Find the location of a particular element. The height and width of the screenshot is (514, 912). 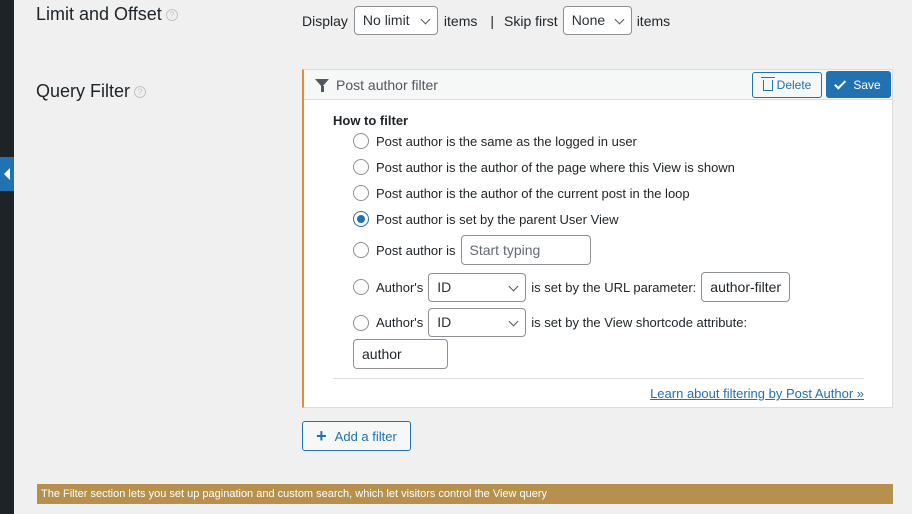

add-filter-button: + Add a filter is located at coordinates (356, 436).